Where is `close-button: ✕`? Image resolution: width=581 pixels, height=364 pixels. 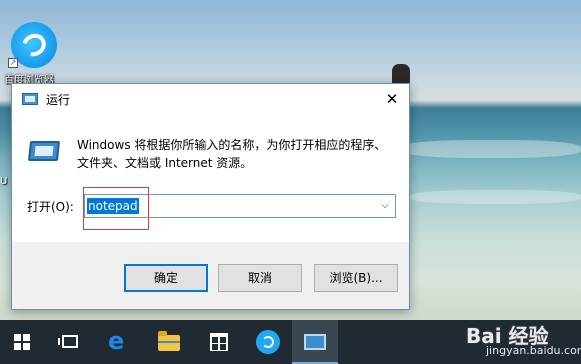 close-button: ✕ is located at coordinates (392, 99).